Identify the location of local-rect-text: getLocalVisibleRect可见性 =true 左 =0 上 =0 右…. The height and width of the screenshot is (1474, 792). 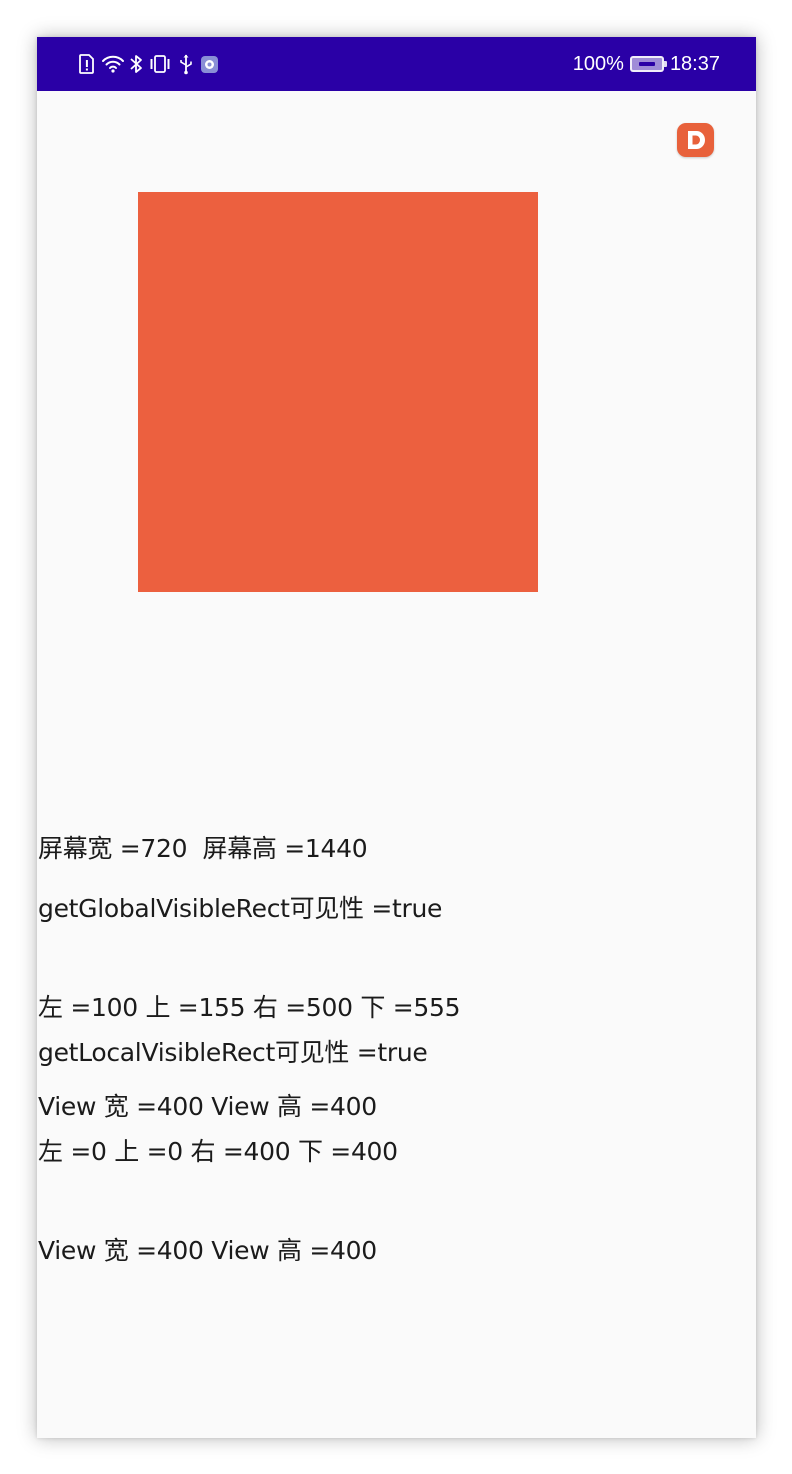
(233, 1151).